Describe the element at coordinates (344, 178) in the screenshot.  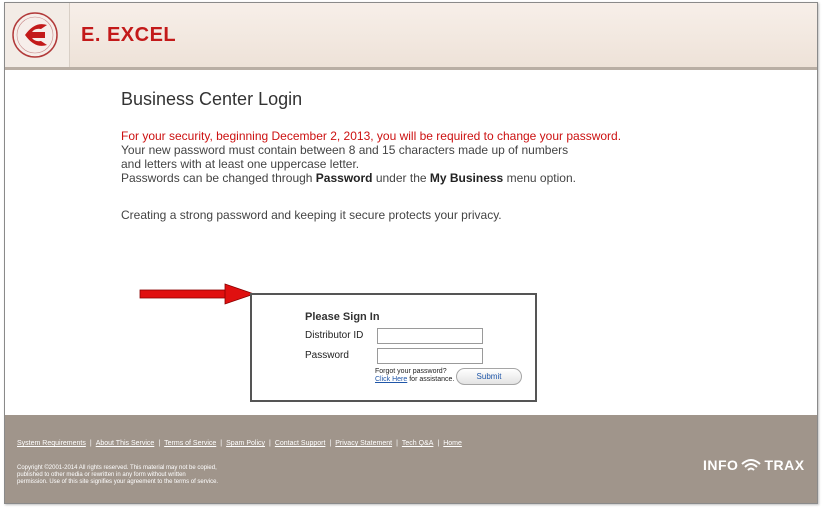
I see `password-menu-text: Password` at that location.